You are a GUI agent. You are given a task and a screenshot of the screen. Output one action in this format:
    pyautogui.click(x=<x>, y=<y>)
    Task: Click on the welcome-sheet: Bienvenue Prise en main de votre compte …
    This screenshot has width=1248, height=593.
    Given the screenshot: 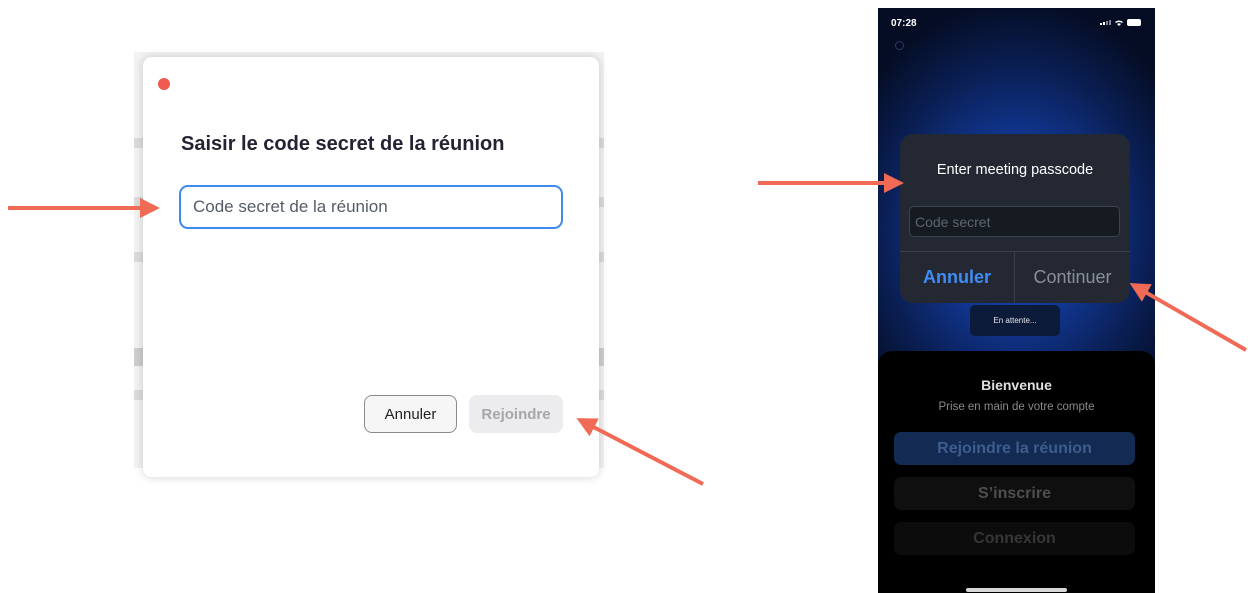 What is the action you would take?
    pyautogui.click(x=1016, y=472)
    